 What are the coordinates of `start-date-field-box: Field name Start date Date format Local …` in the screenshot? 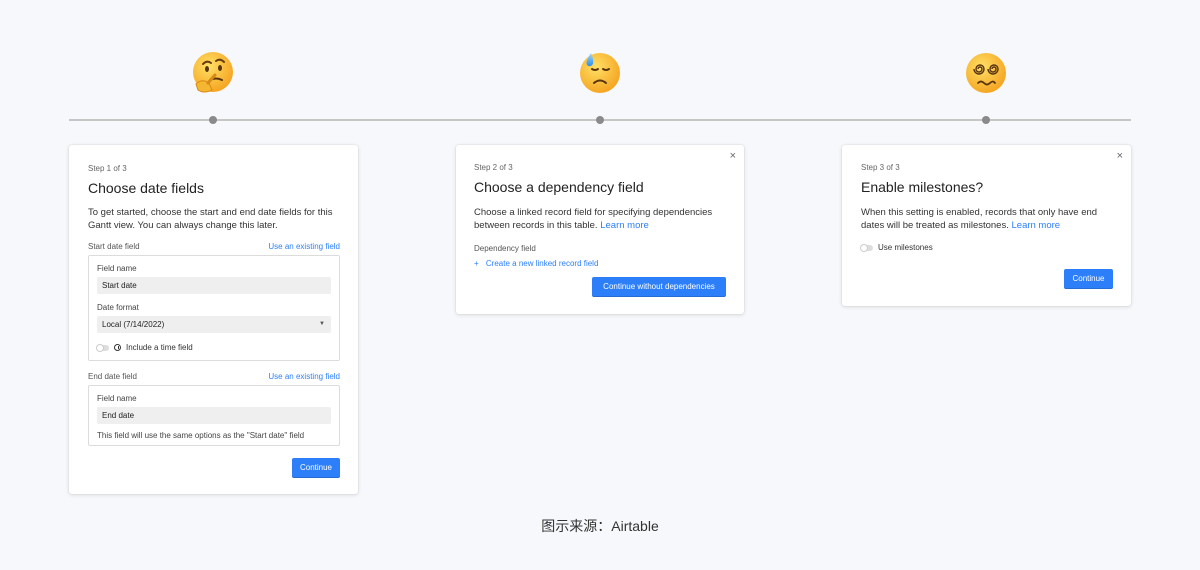 It's located at (214, 308).